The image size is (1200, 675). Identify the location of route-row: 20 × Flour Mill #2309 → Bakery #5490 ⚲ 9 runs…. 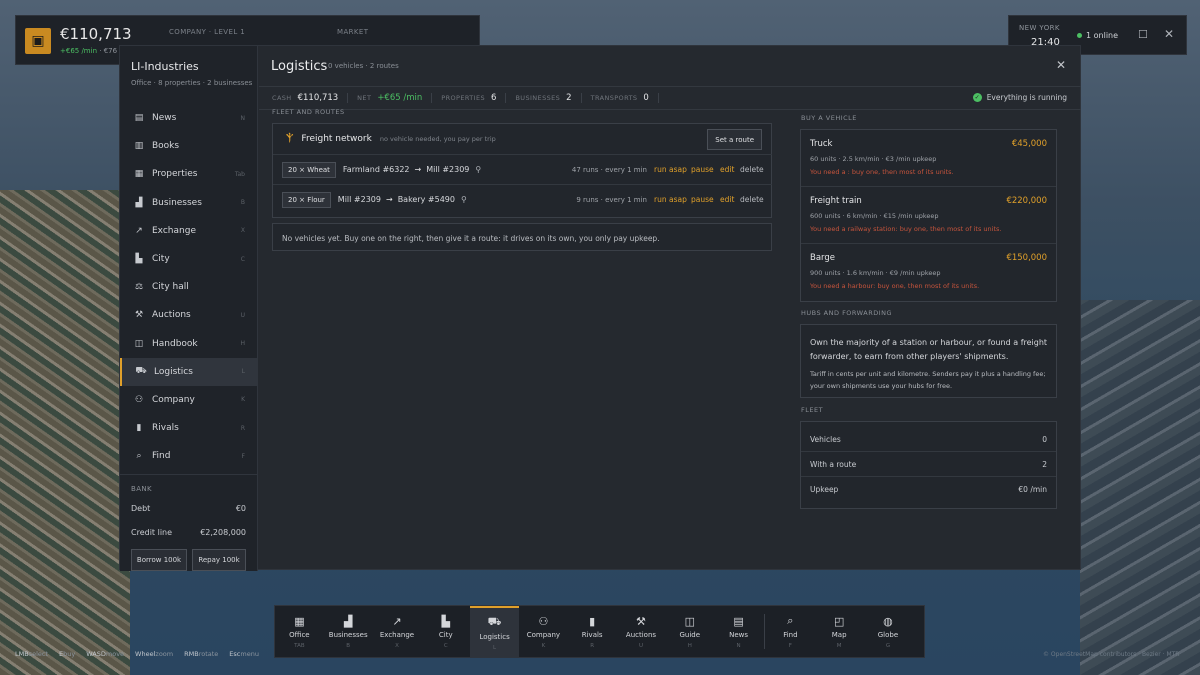
(522, 199).